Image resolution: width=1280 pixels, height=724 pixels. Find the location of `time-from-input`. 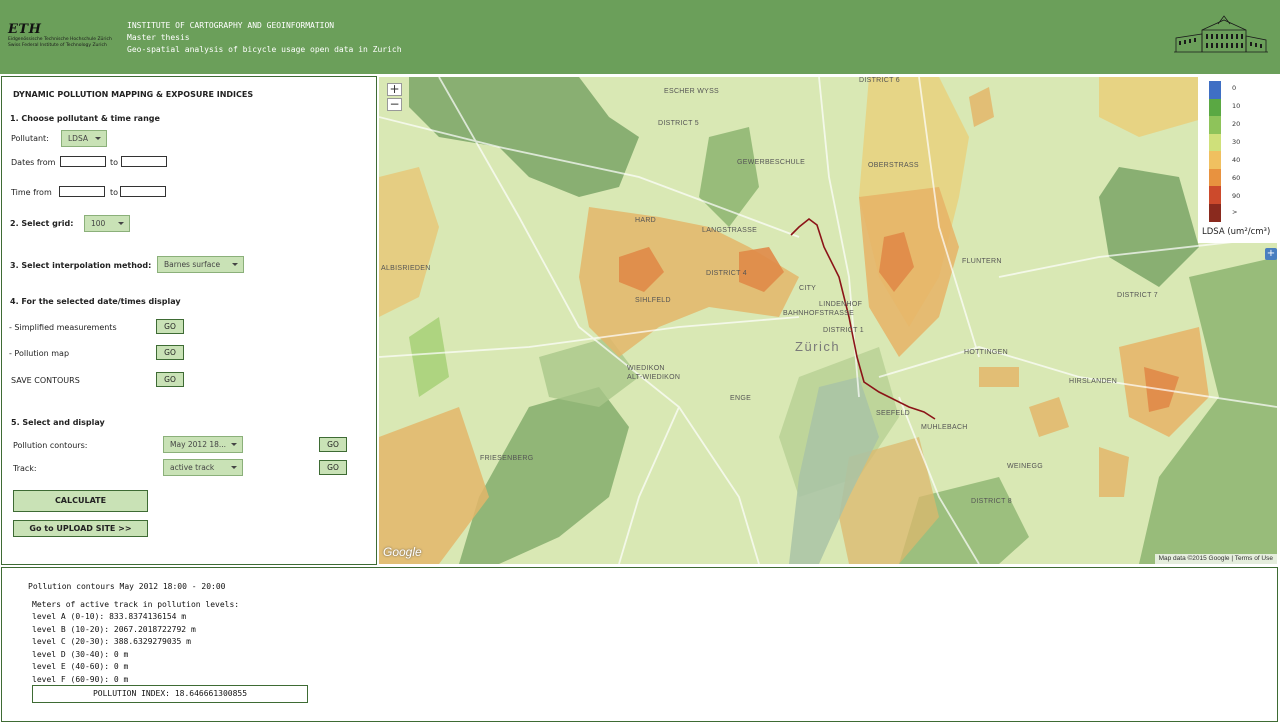

time-from-input is located at coordinates (82, 191).